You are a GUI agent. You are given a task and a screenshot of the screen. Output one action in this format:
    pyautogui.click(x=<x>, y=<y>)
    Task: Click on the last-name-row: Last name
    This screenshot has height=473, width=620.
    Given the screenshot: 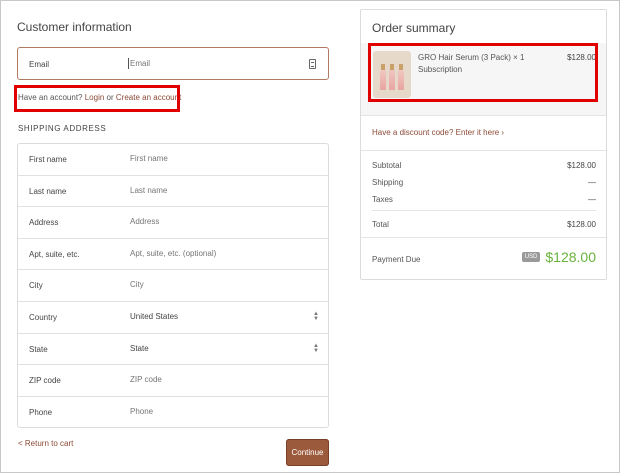 What is the action you would take?
    pyautogui.click(x=173, y=192)
    